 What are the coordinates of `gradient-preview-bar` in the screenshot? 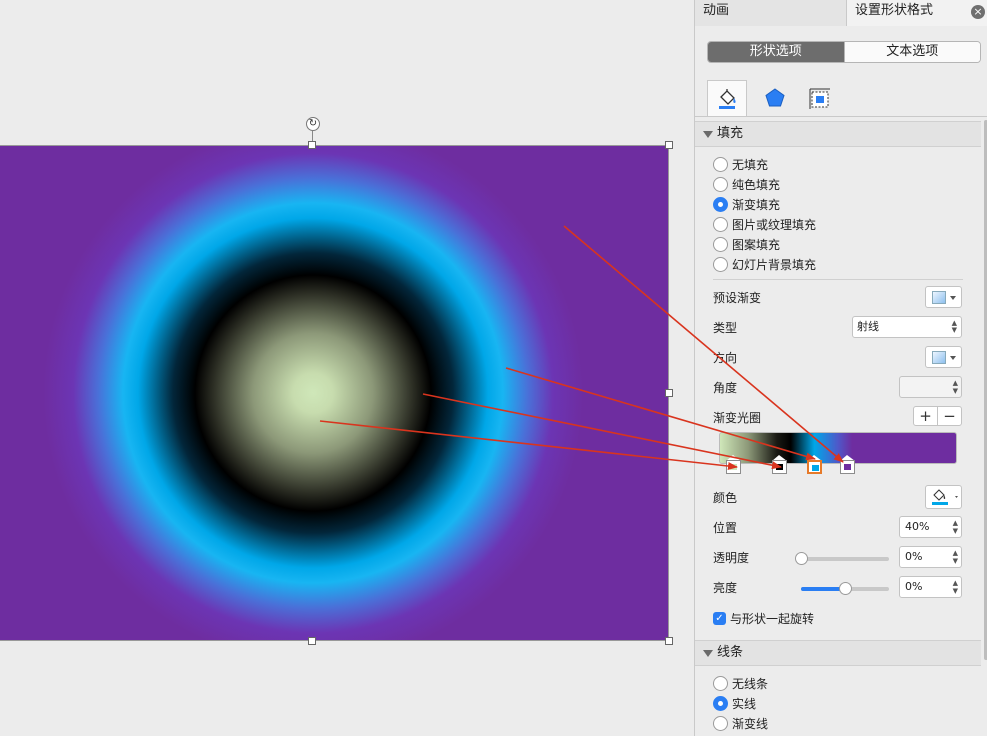 It's located at (838, 448).